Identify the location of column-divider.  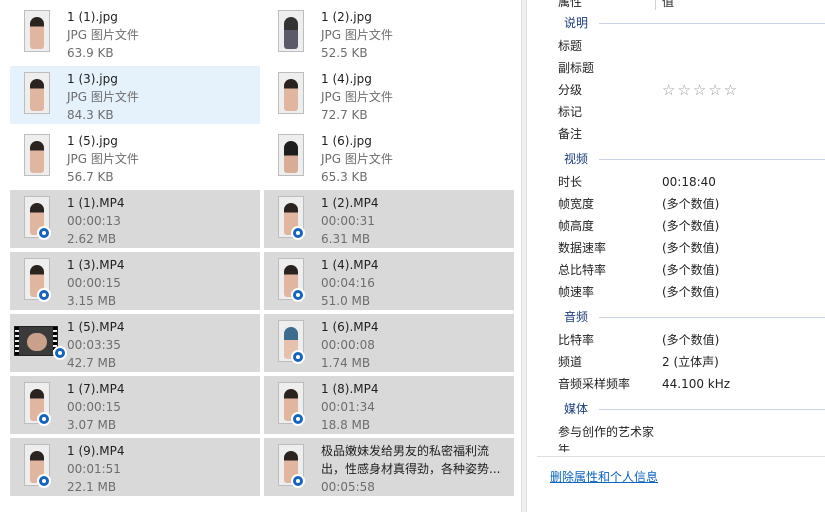
(655, 5).